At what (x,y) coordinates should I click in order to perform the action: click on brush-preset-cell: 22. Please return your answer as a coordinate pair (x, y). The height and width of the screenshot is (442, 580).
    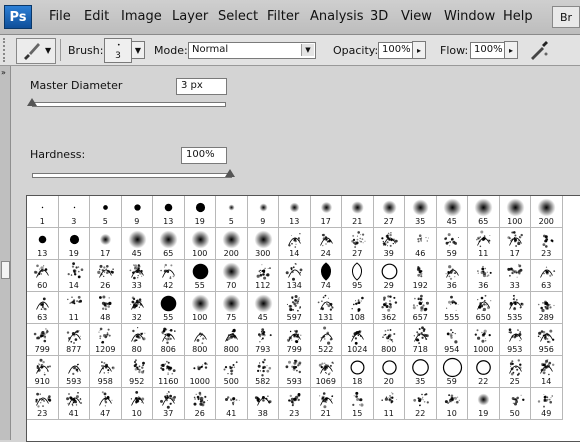
    Looking at the image, I should click on (421, 404).